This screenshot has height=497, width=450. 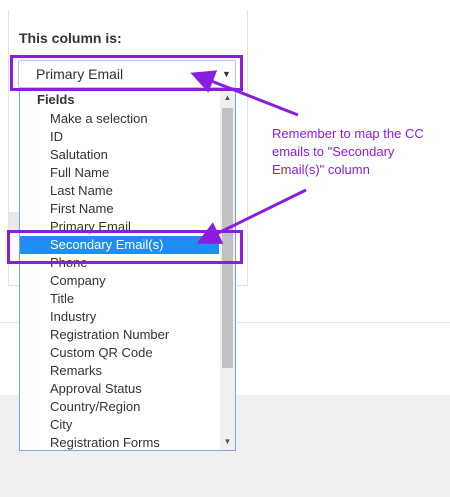 What do you see at coordinates (119, 281) in the screenshot?
I see `dropdown-option: Company` at bounding box center [119, 281].